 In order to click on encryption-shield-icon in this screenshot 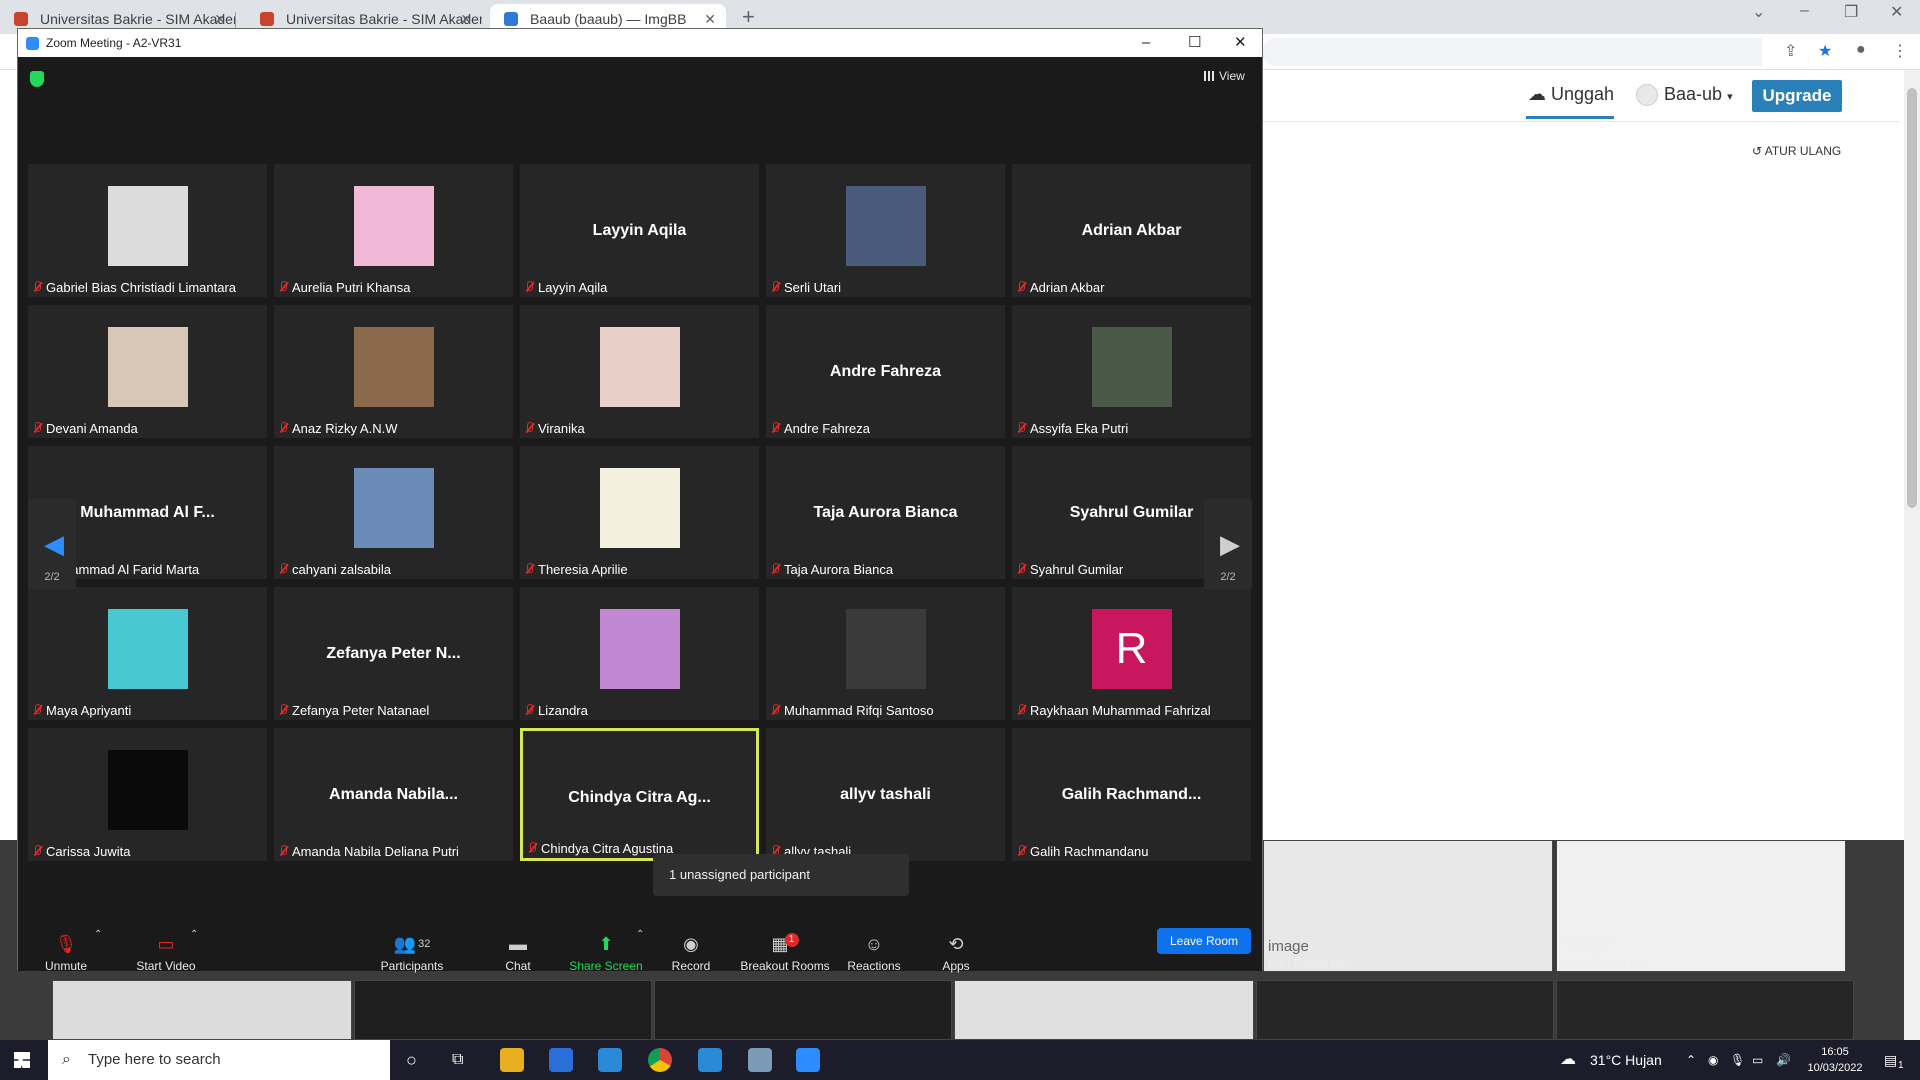, I will do `click(37, 79)`.